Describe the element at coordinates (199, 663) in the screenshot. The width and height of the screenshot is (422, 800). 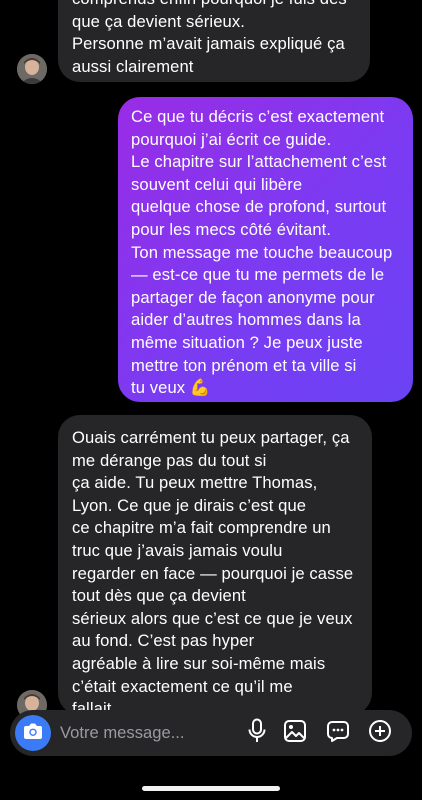
I see `message-line: agréable à lire sur soi-même mais` at that location.